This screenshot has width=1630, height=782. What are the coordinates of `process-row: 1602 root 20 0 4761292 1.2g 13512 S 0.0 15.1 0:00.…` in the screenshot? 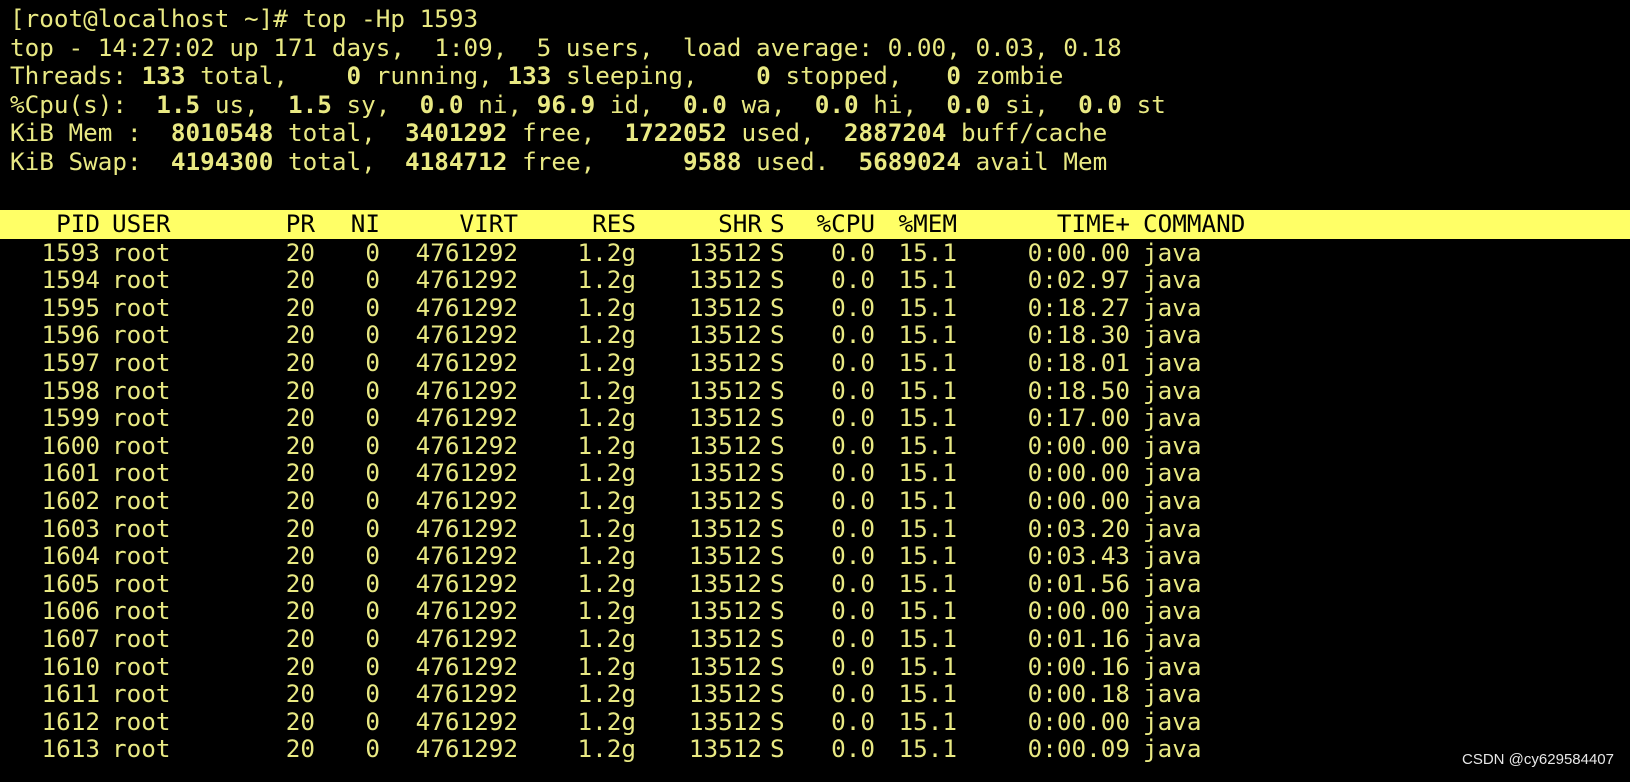 It's located at (815, 500).